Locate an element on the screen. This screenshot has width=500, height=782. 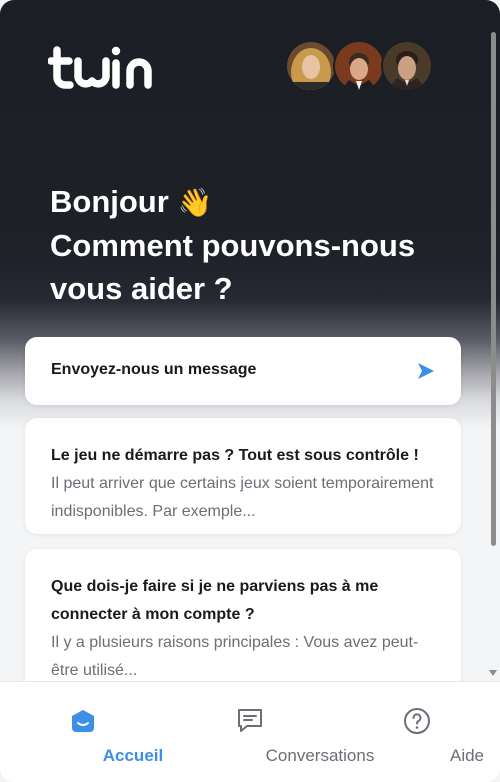
scroll-down-arrow-icon is located at coordinates (493, 673).